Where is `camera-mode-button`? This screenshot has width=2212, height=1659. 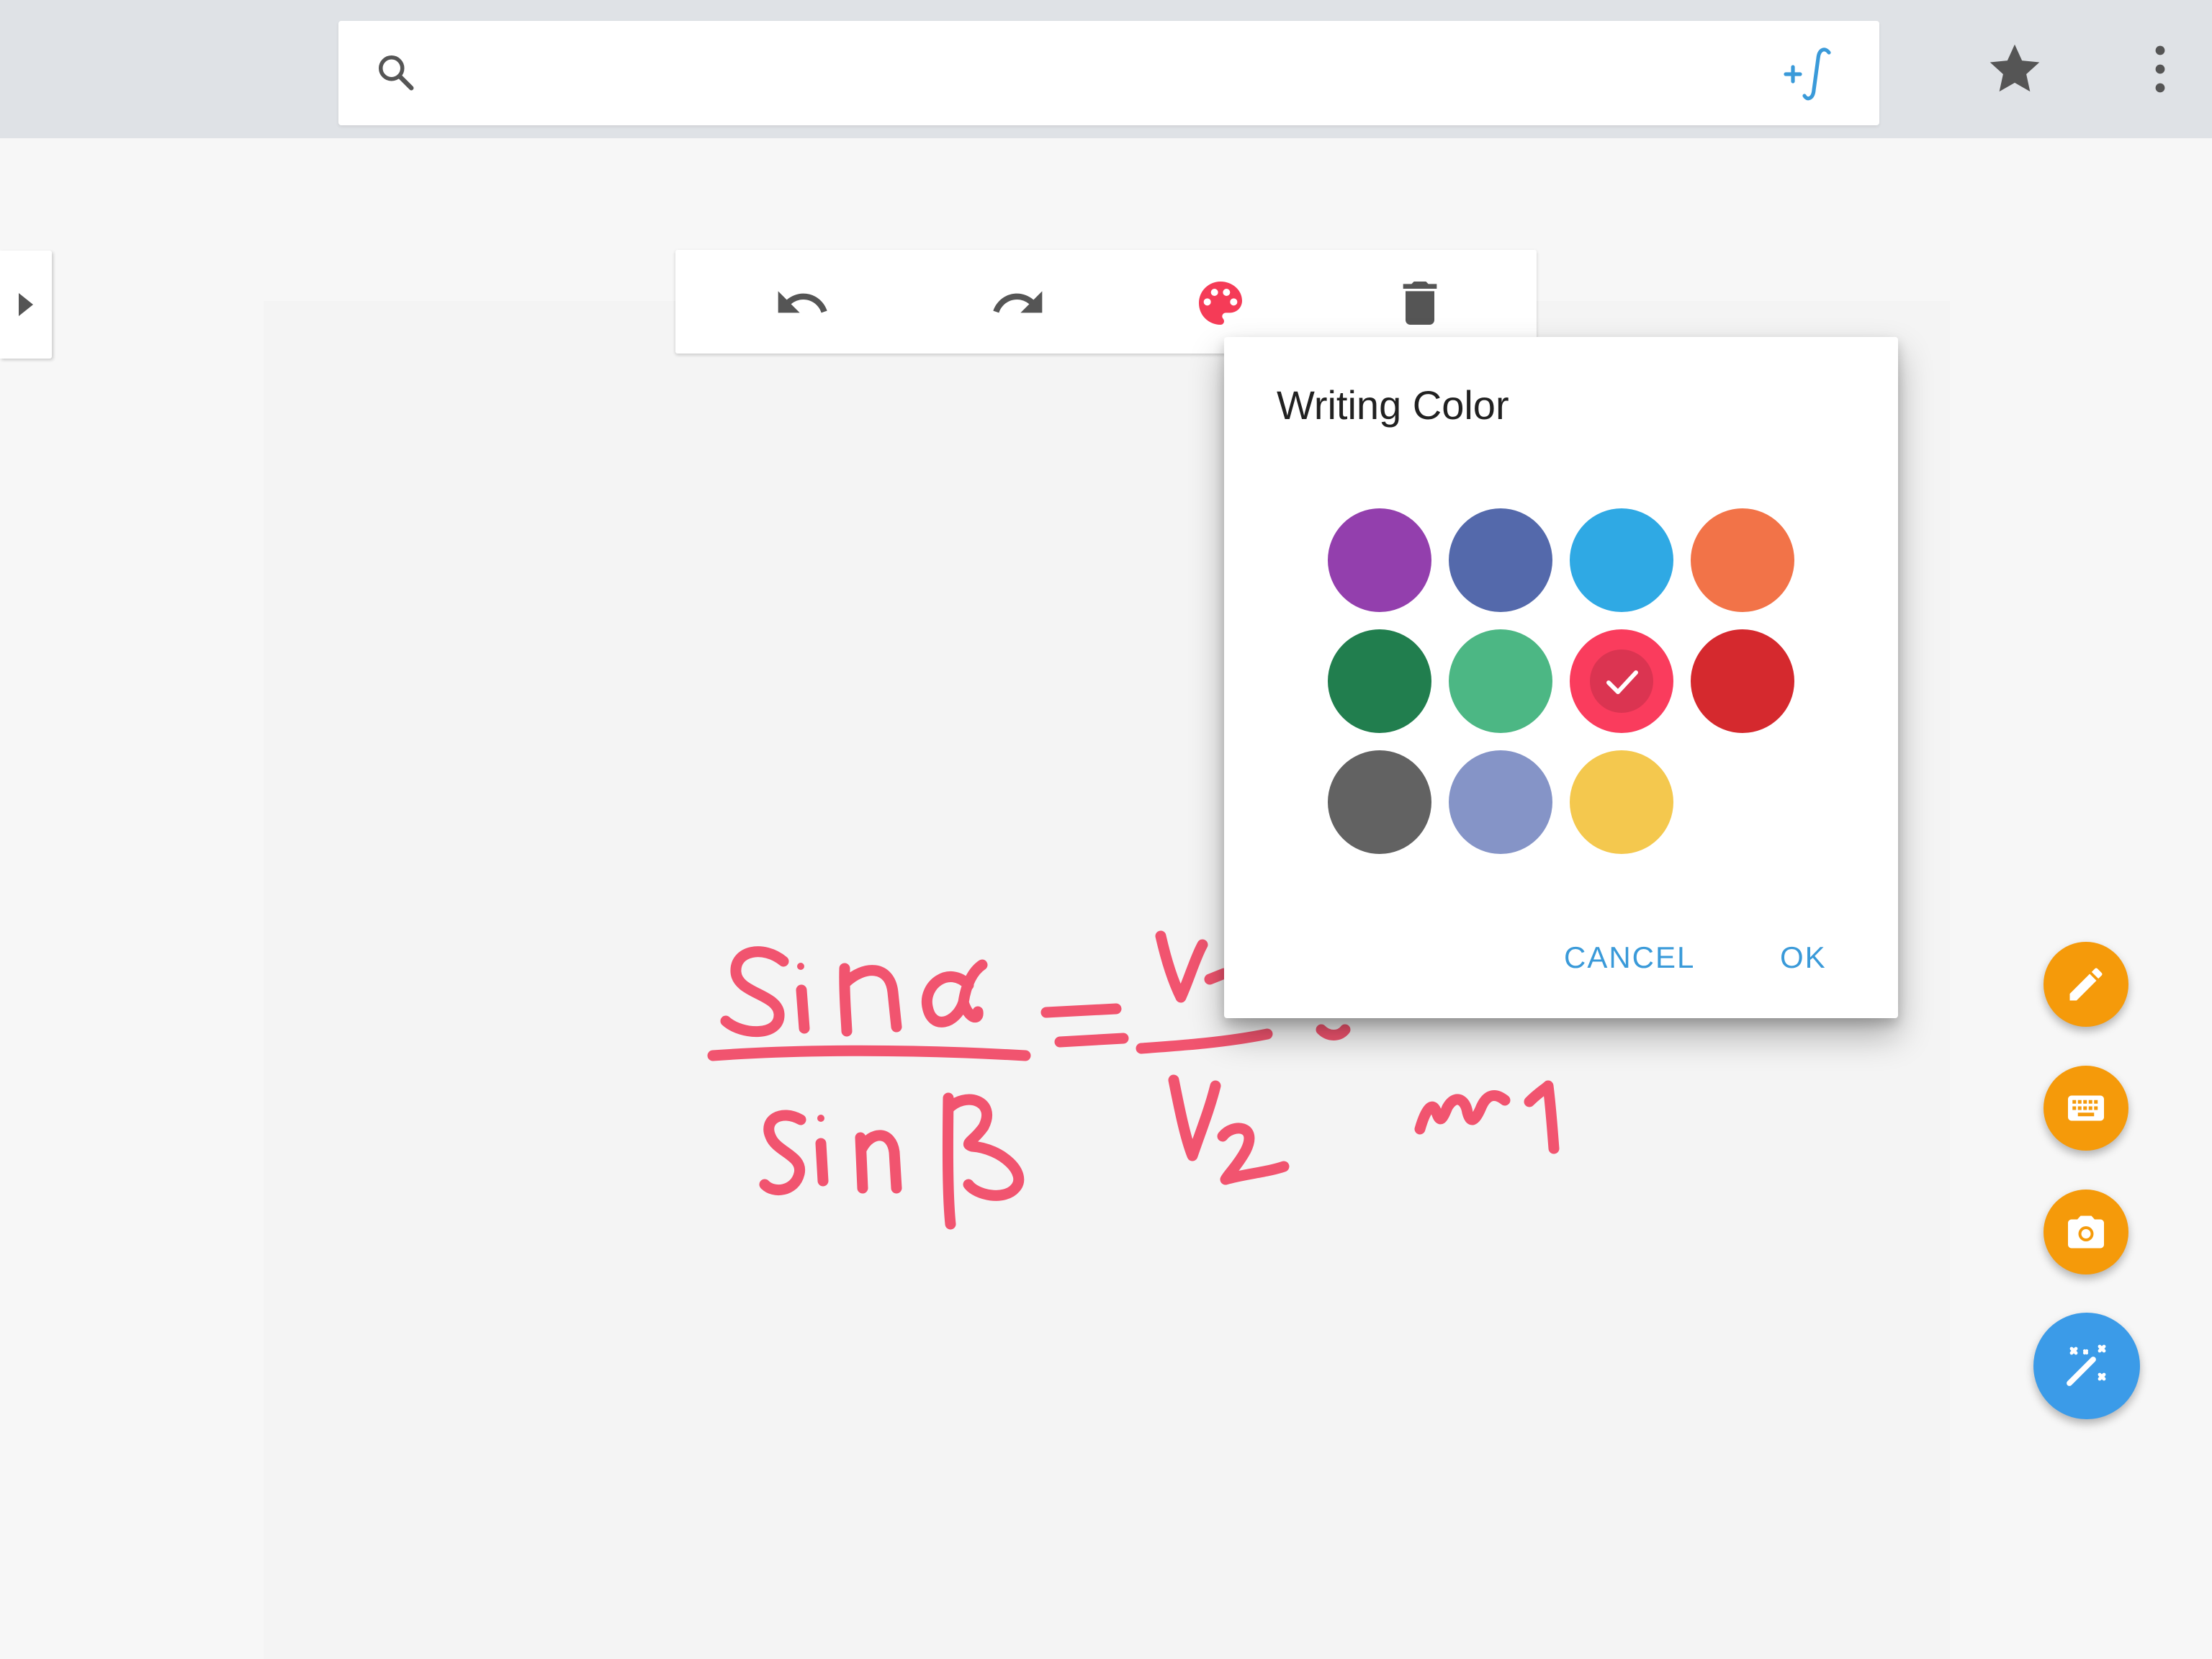
camera-mode-button is located at coordinates (2086, 1232).